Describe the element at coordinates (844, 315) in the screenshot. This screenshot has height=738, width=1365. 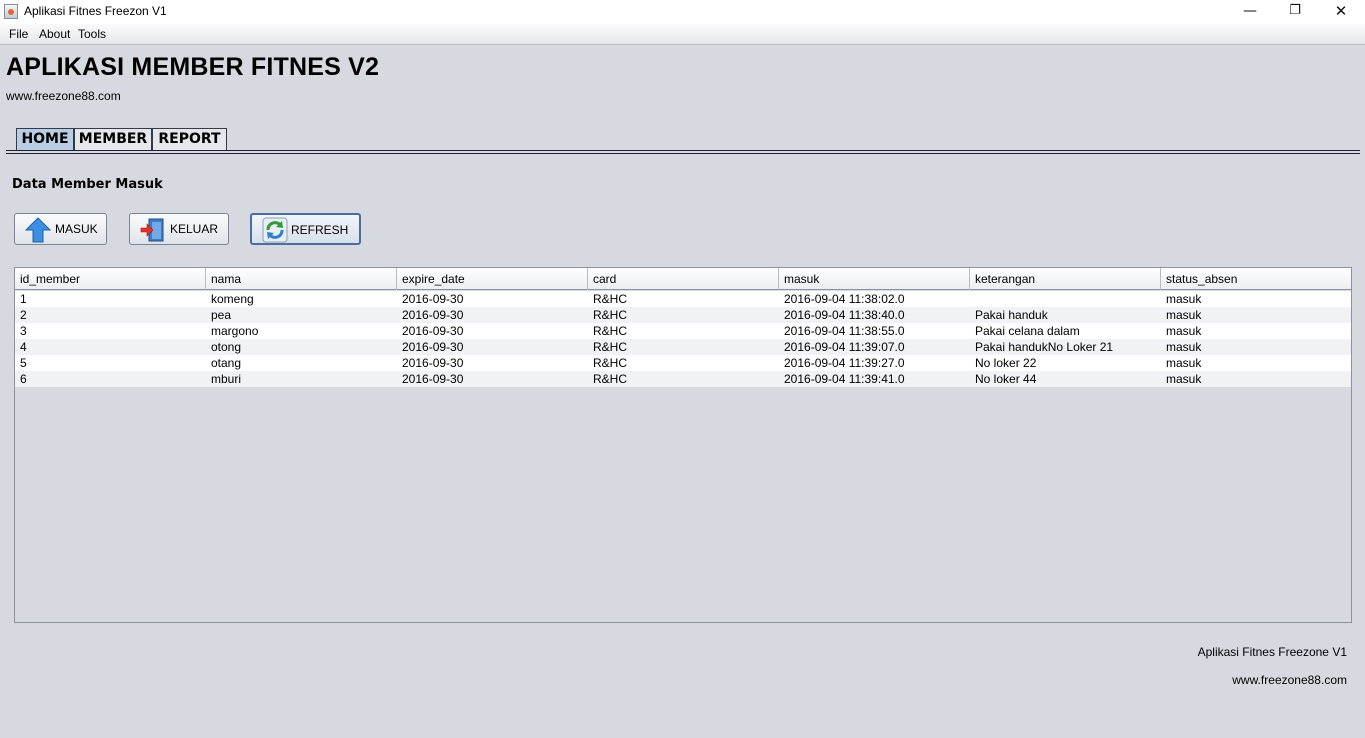
I see `table-cell-masuk: 2016-09-04 11:38:40.0` at that location.